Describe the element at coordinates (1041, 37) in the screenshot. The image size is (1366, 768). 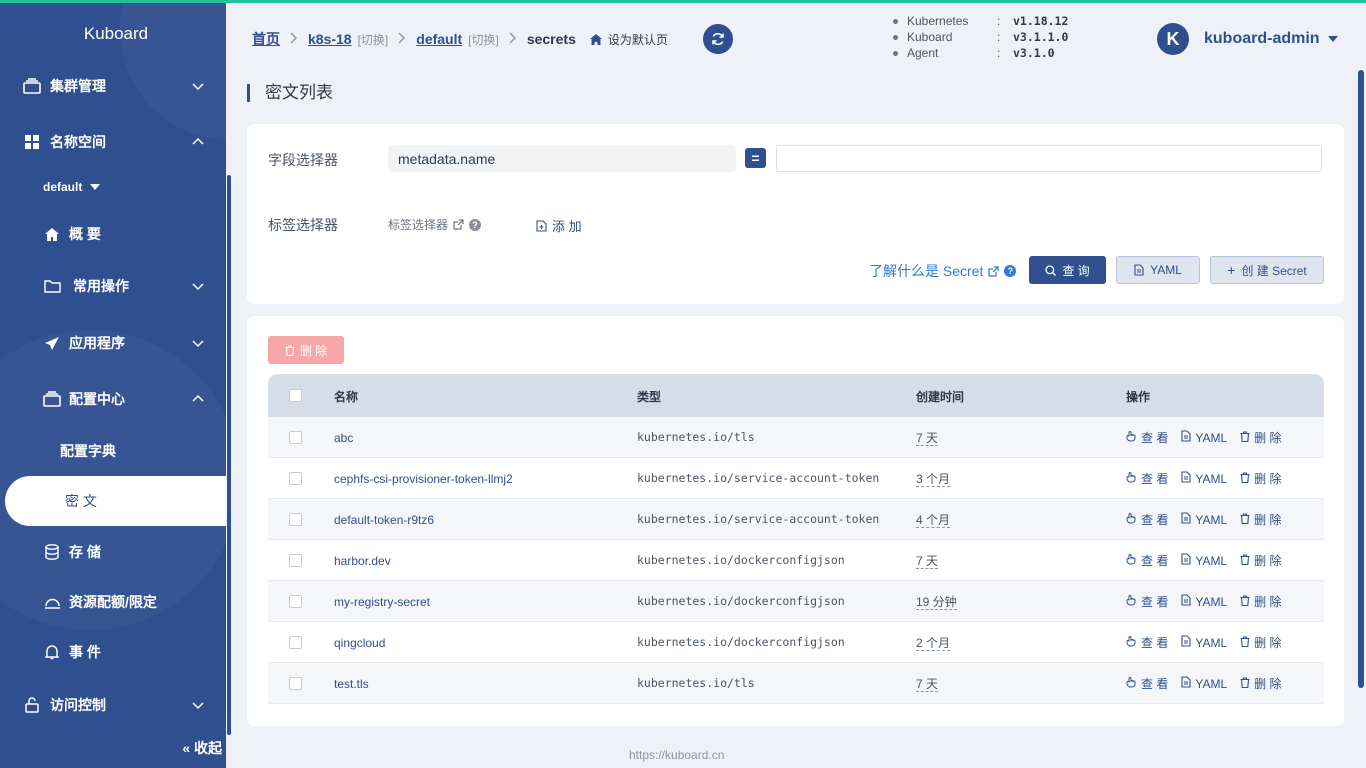
I see `version-value: v3.1.1.0` at that location.